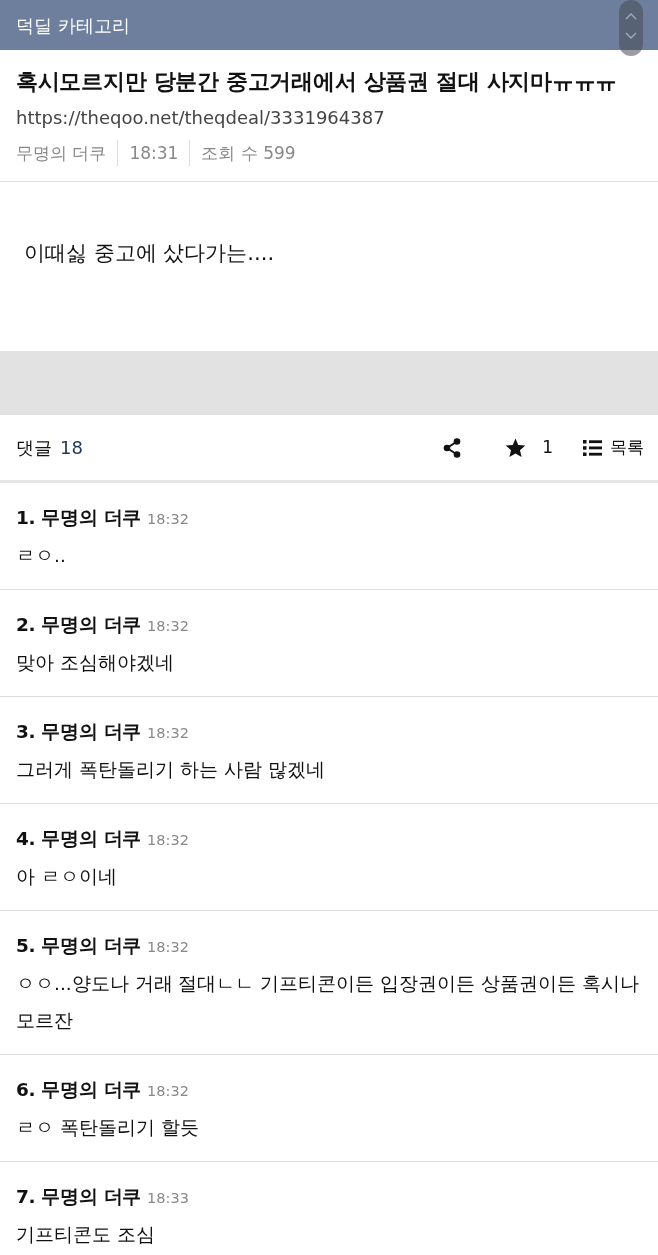 The width and height of the screenshot is (658, 1255). I want to click on author-name: 무명의 더쿠, so click(61, 153).